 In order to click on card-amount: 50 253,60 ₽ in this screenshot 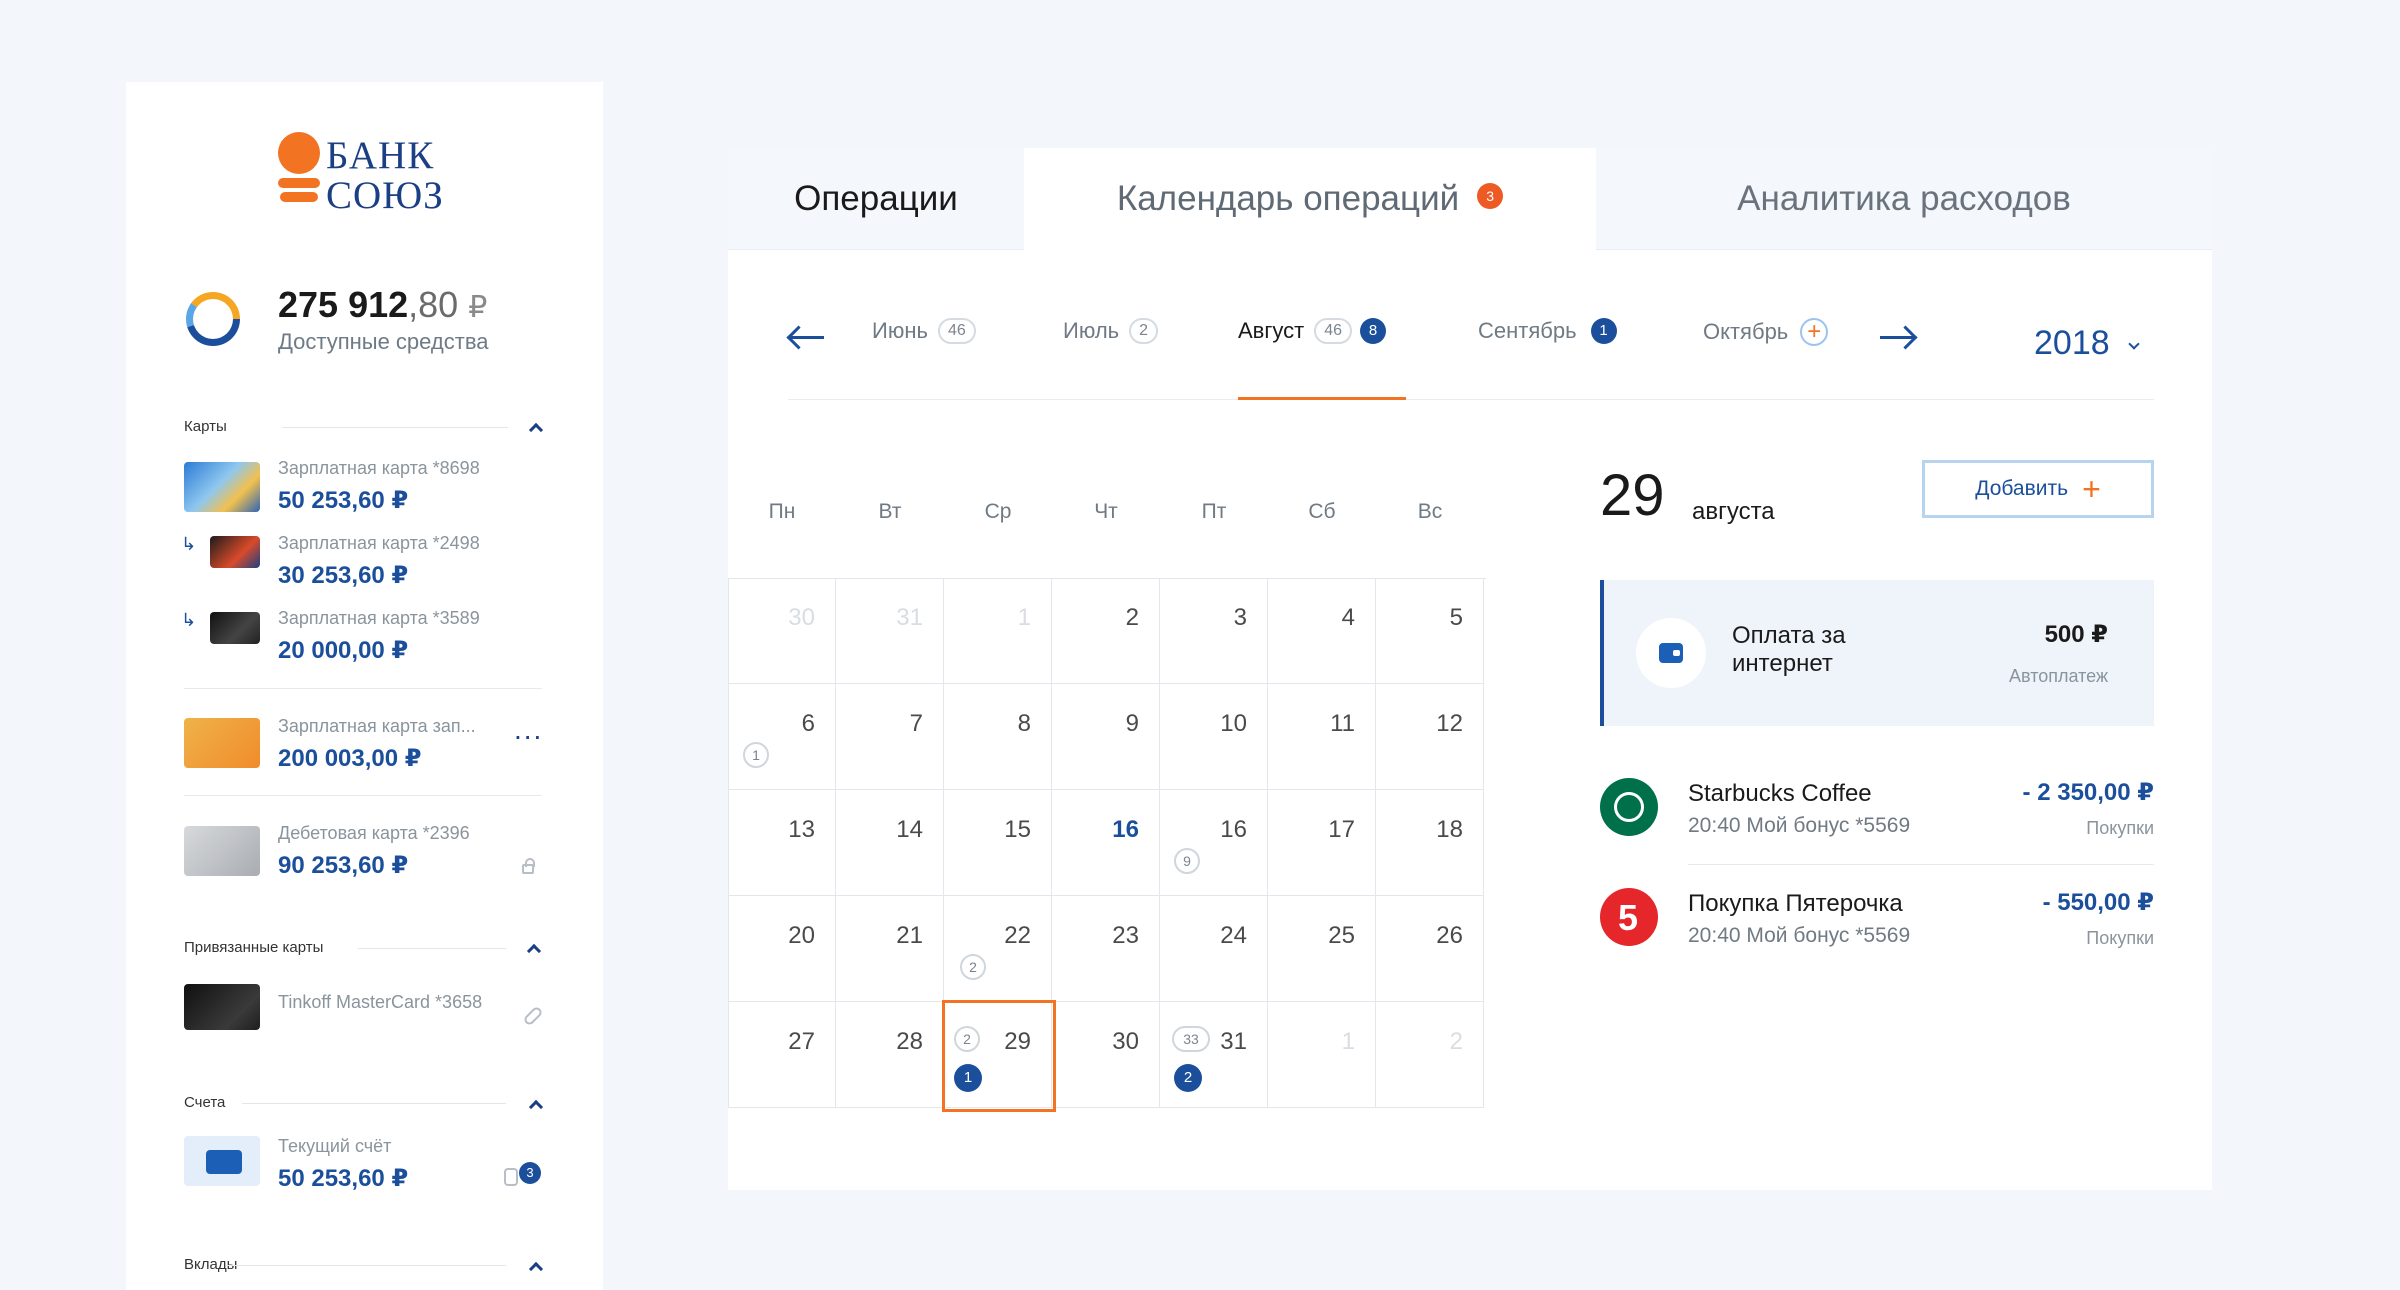, I will do `click(343, 500)`.